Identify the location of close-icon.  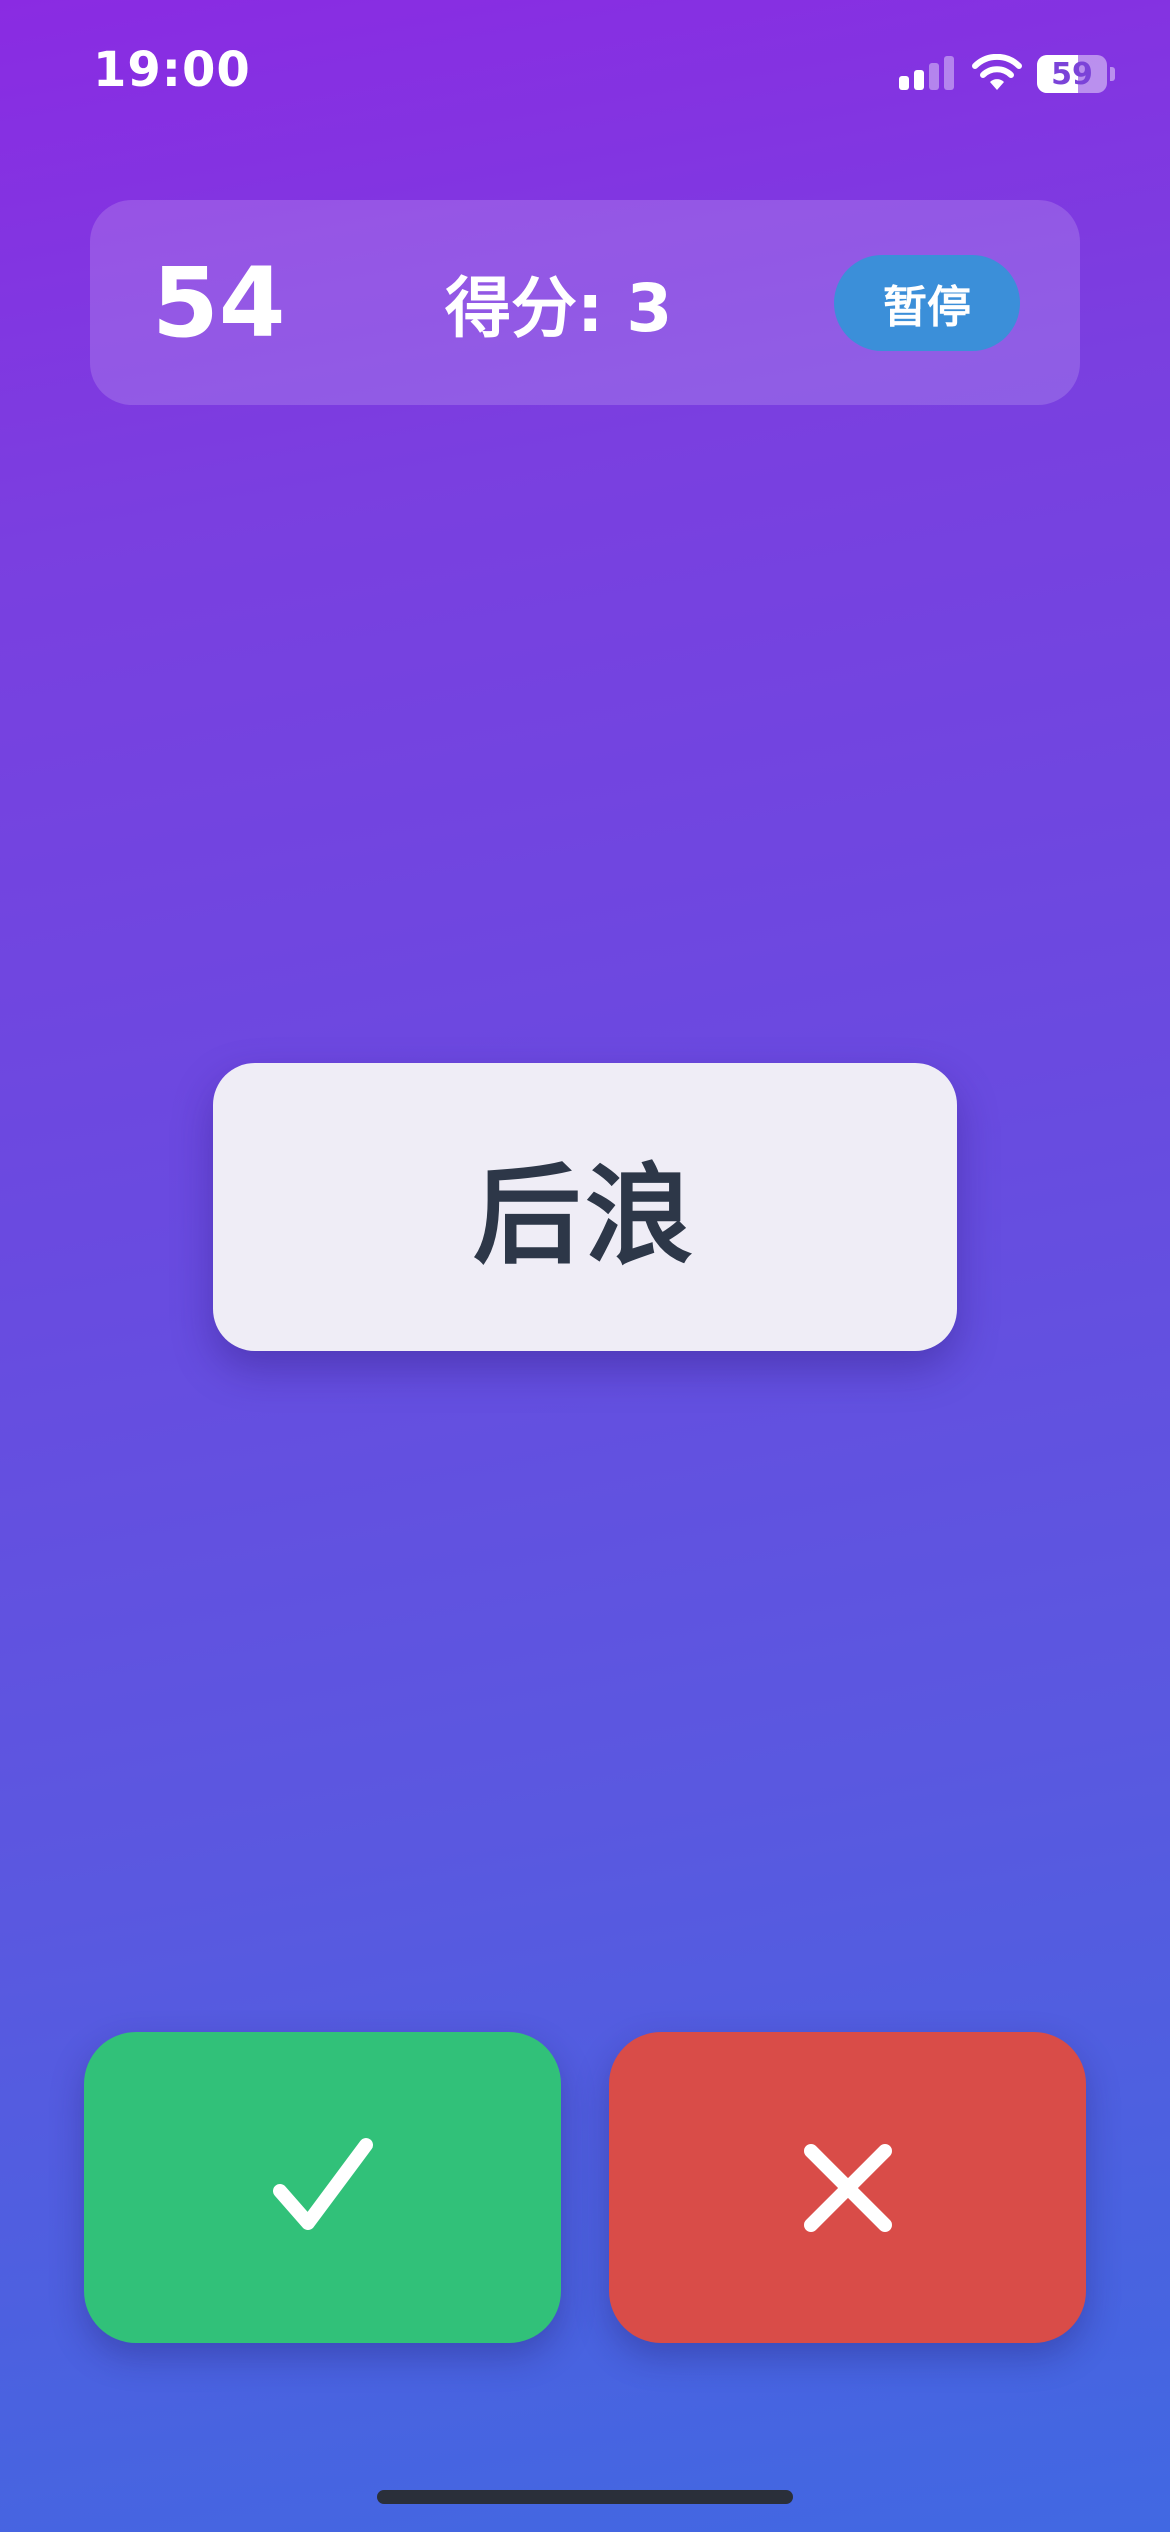
(847, 2187).